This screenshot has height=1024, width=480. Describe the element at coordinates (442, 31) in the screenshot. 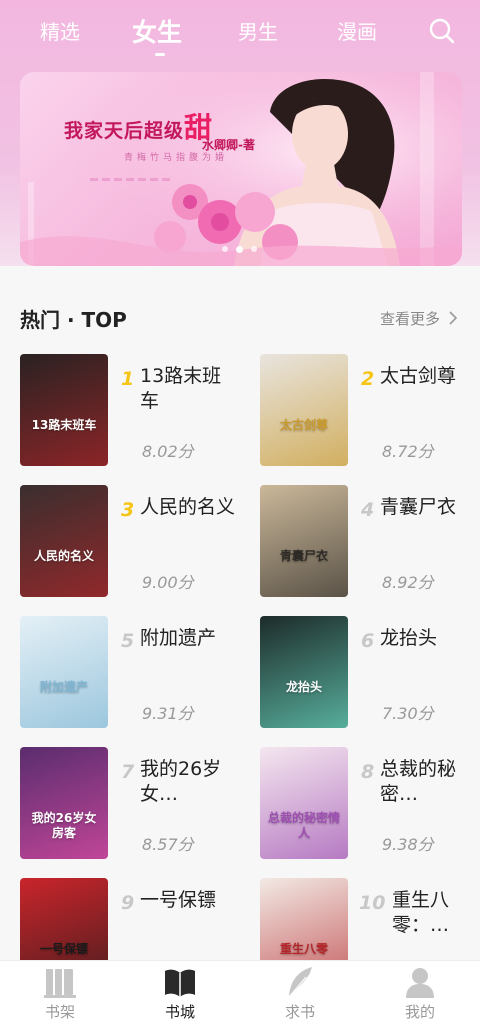

I see `search-icon` at that location.